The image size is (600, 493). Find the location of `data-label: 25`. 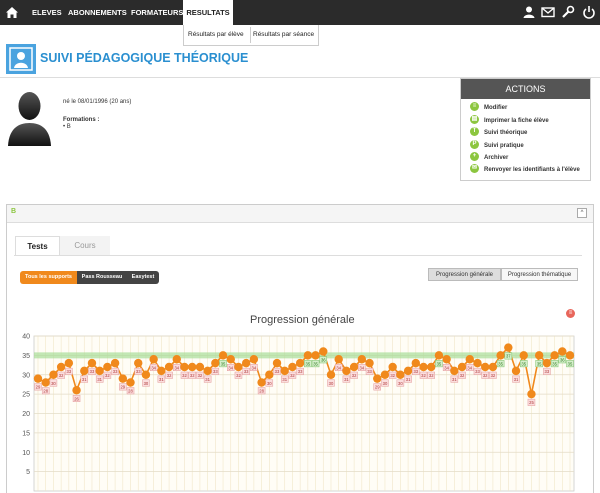

data-label: 25 is located at coordinates (531, 402).